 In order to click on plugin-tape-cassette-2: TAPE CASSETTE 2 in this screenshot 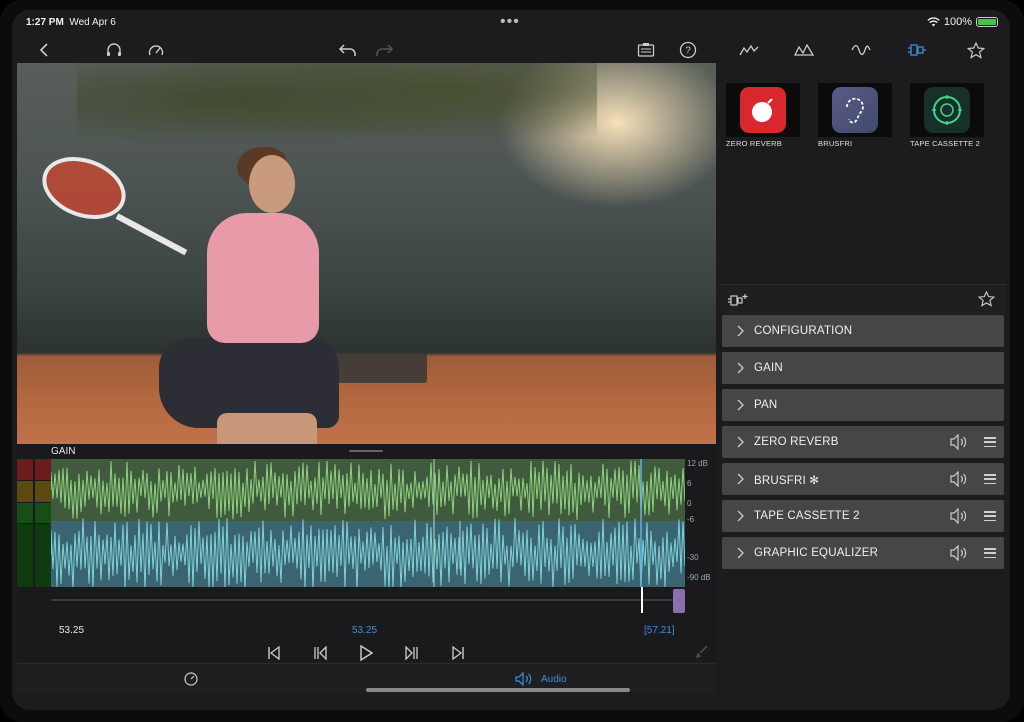, I will do `click(947, 115)`.